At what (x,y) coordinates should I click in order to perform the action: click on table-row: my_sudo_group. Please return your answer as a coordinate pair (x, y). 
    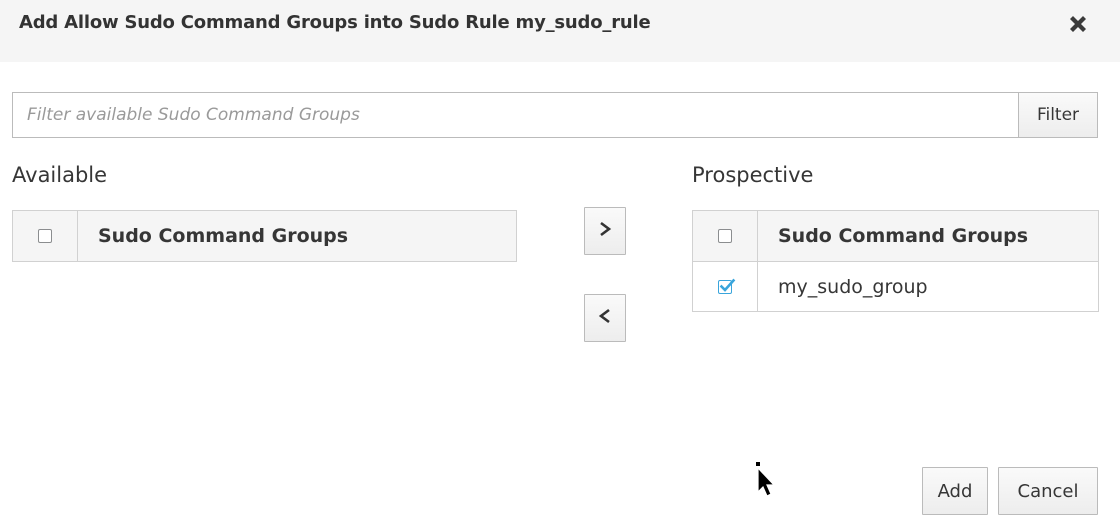
    Looking at the image, I should click on (895, 286).